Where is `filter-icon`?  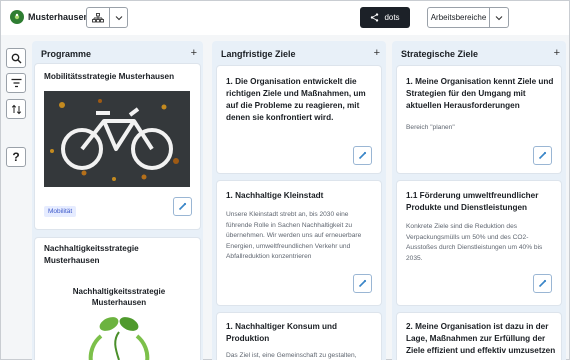
filter-icon is located at coordinates (16, 83).